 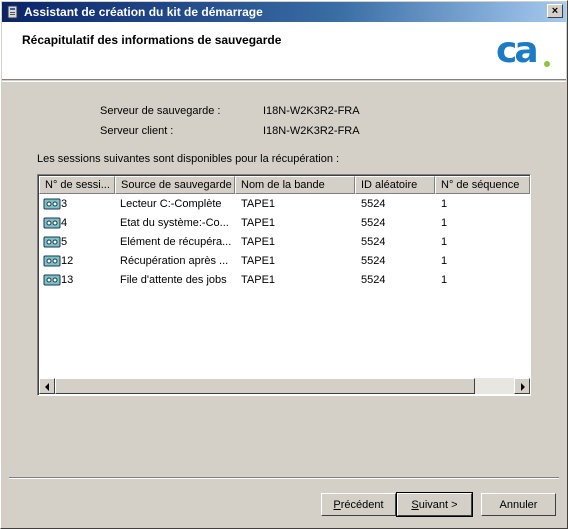 I want to click on scroll-thumb, so click(x=265, y=386).